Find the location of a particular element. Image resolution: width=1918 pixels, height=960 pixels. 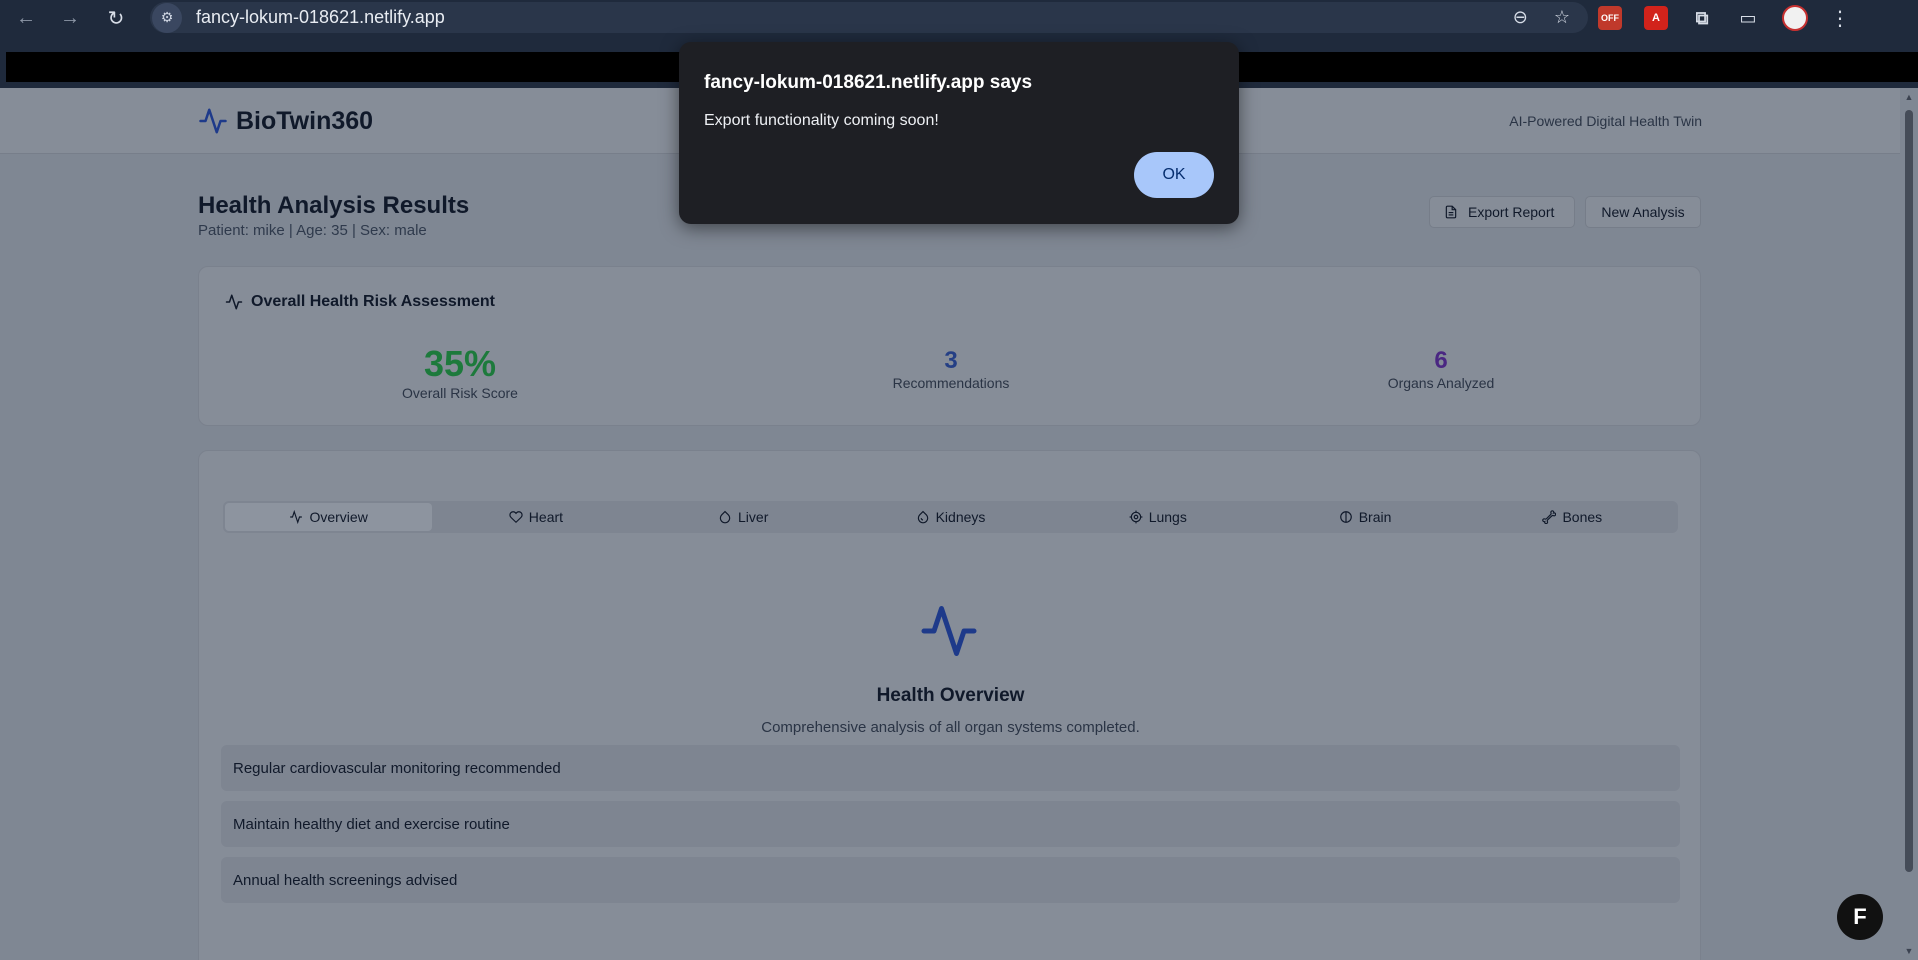

pdf-extension-icon: A is located at coordinates (1656, 18).